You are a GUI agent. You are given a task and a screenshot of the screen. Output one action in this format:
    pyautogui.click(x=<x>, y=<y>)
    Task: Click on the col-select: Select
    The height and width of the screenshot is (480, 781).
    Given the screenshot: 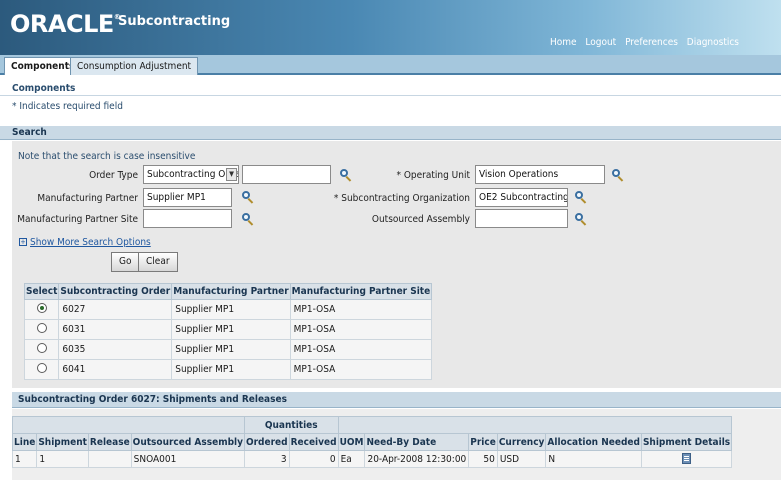 What is the action you would take?
    pyautogui.click(x=41, y=291)
    